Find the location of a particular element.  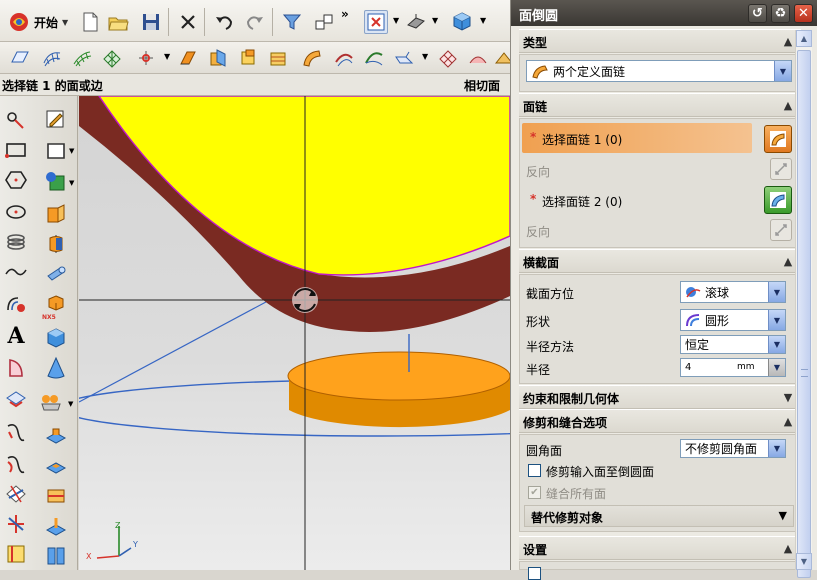

transition-button is located at coordinates (478, 58).